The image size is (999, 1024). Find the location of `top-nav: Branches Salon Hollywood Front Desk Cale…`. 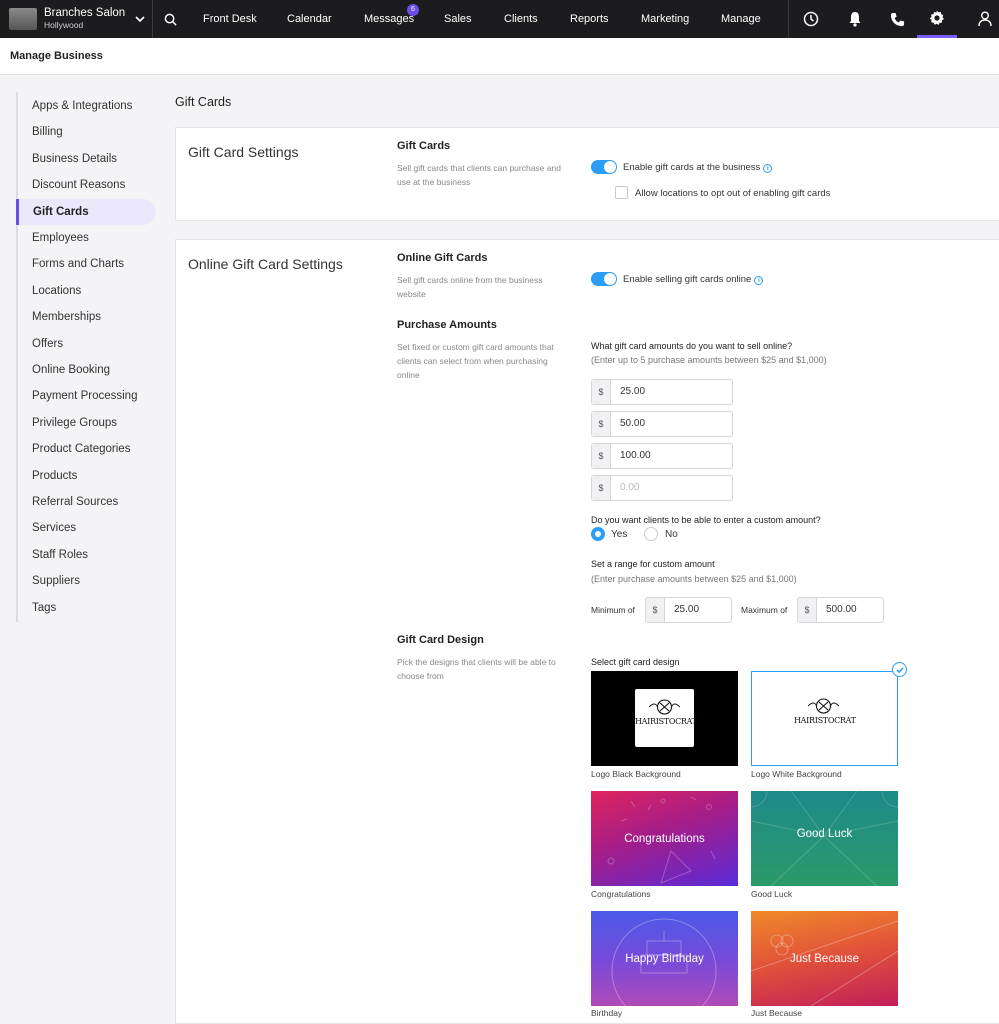

top-nav: Branches Salon Hollywood Front Desk Cale… is located at coordinates (499, 19).